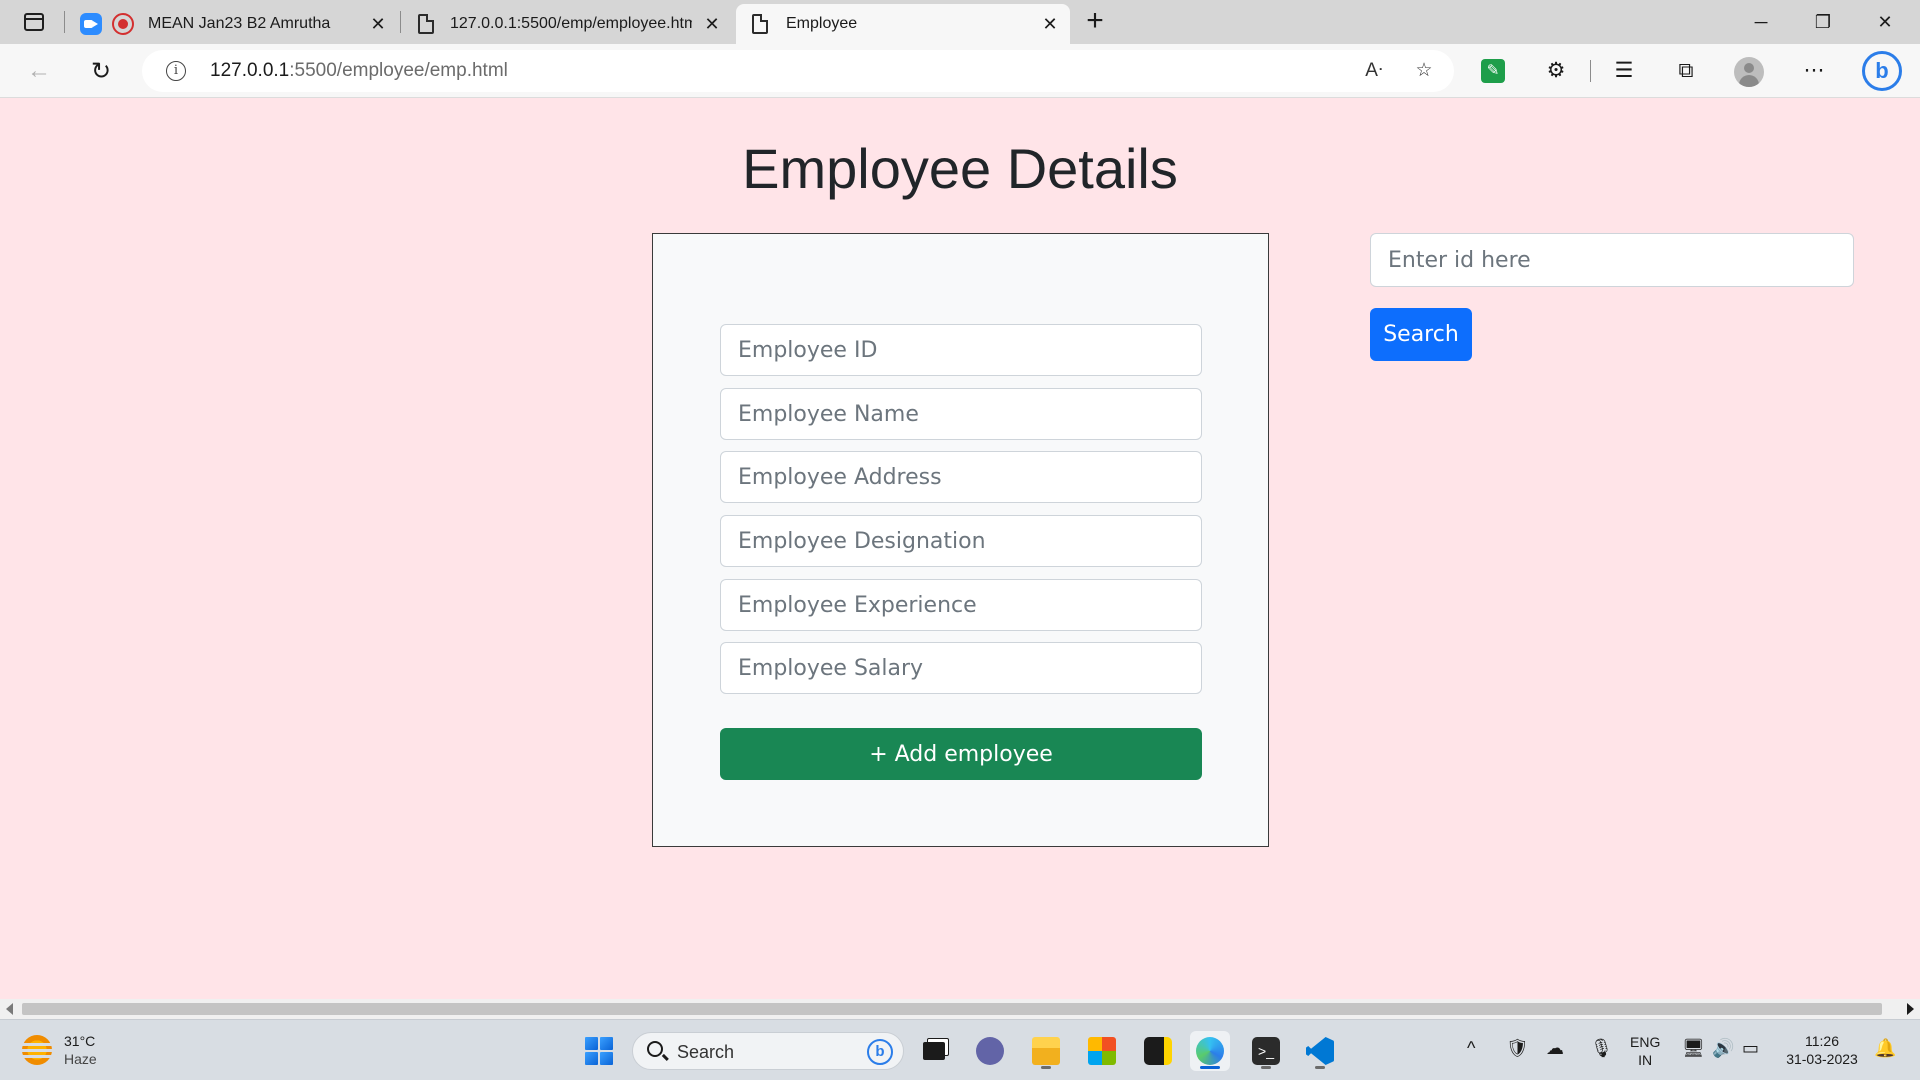 The width and height of the screenshot is (1920, 1080). What do you see at coordinates (1590, 71) in the screenshot?
I see `toolbar-separator` at bounding box center [1590, 71].